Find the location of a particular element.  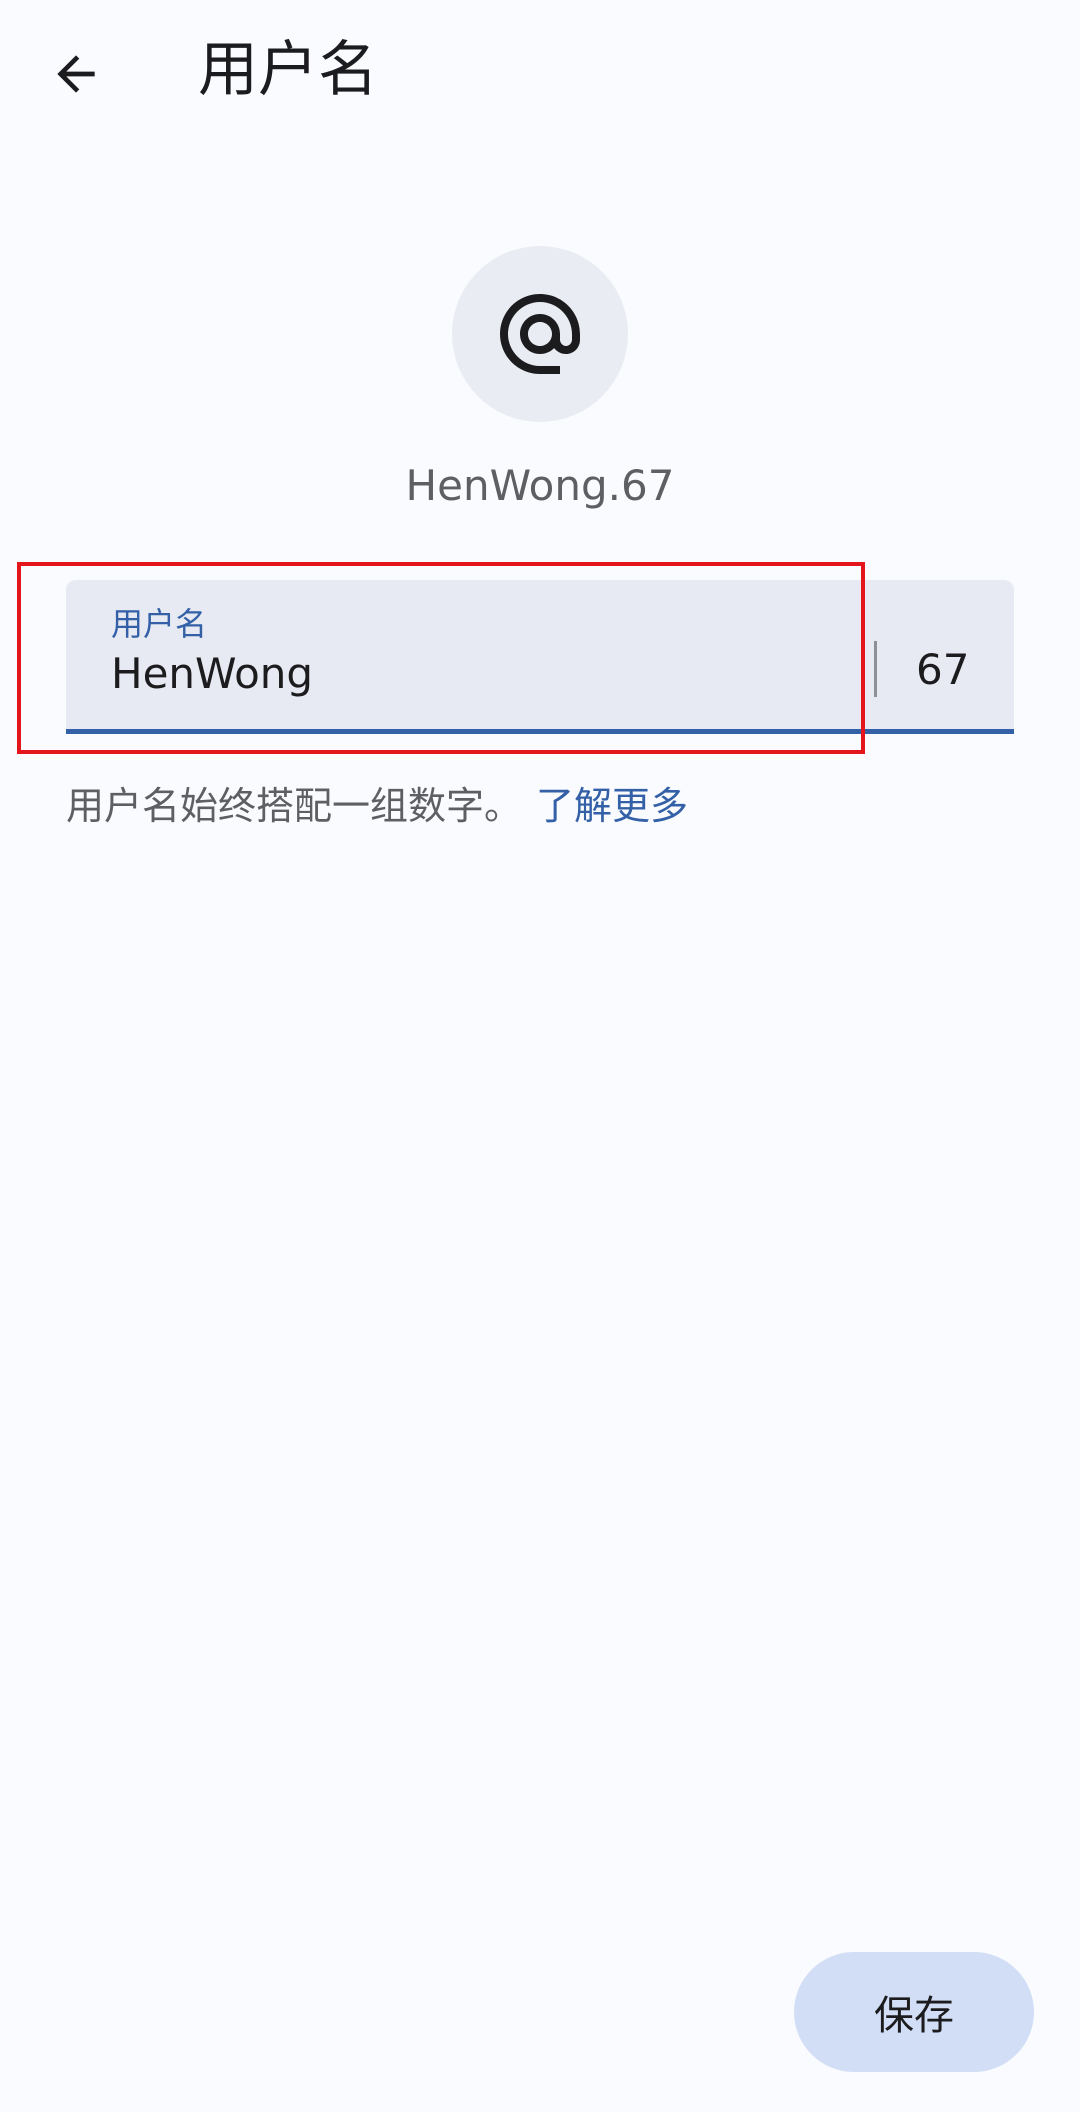

at-sign-icon is located at coordinates (540, 334).